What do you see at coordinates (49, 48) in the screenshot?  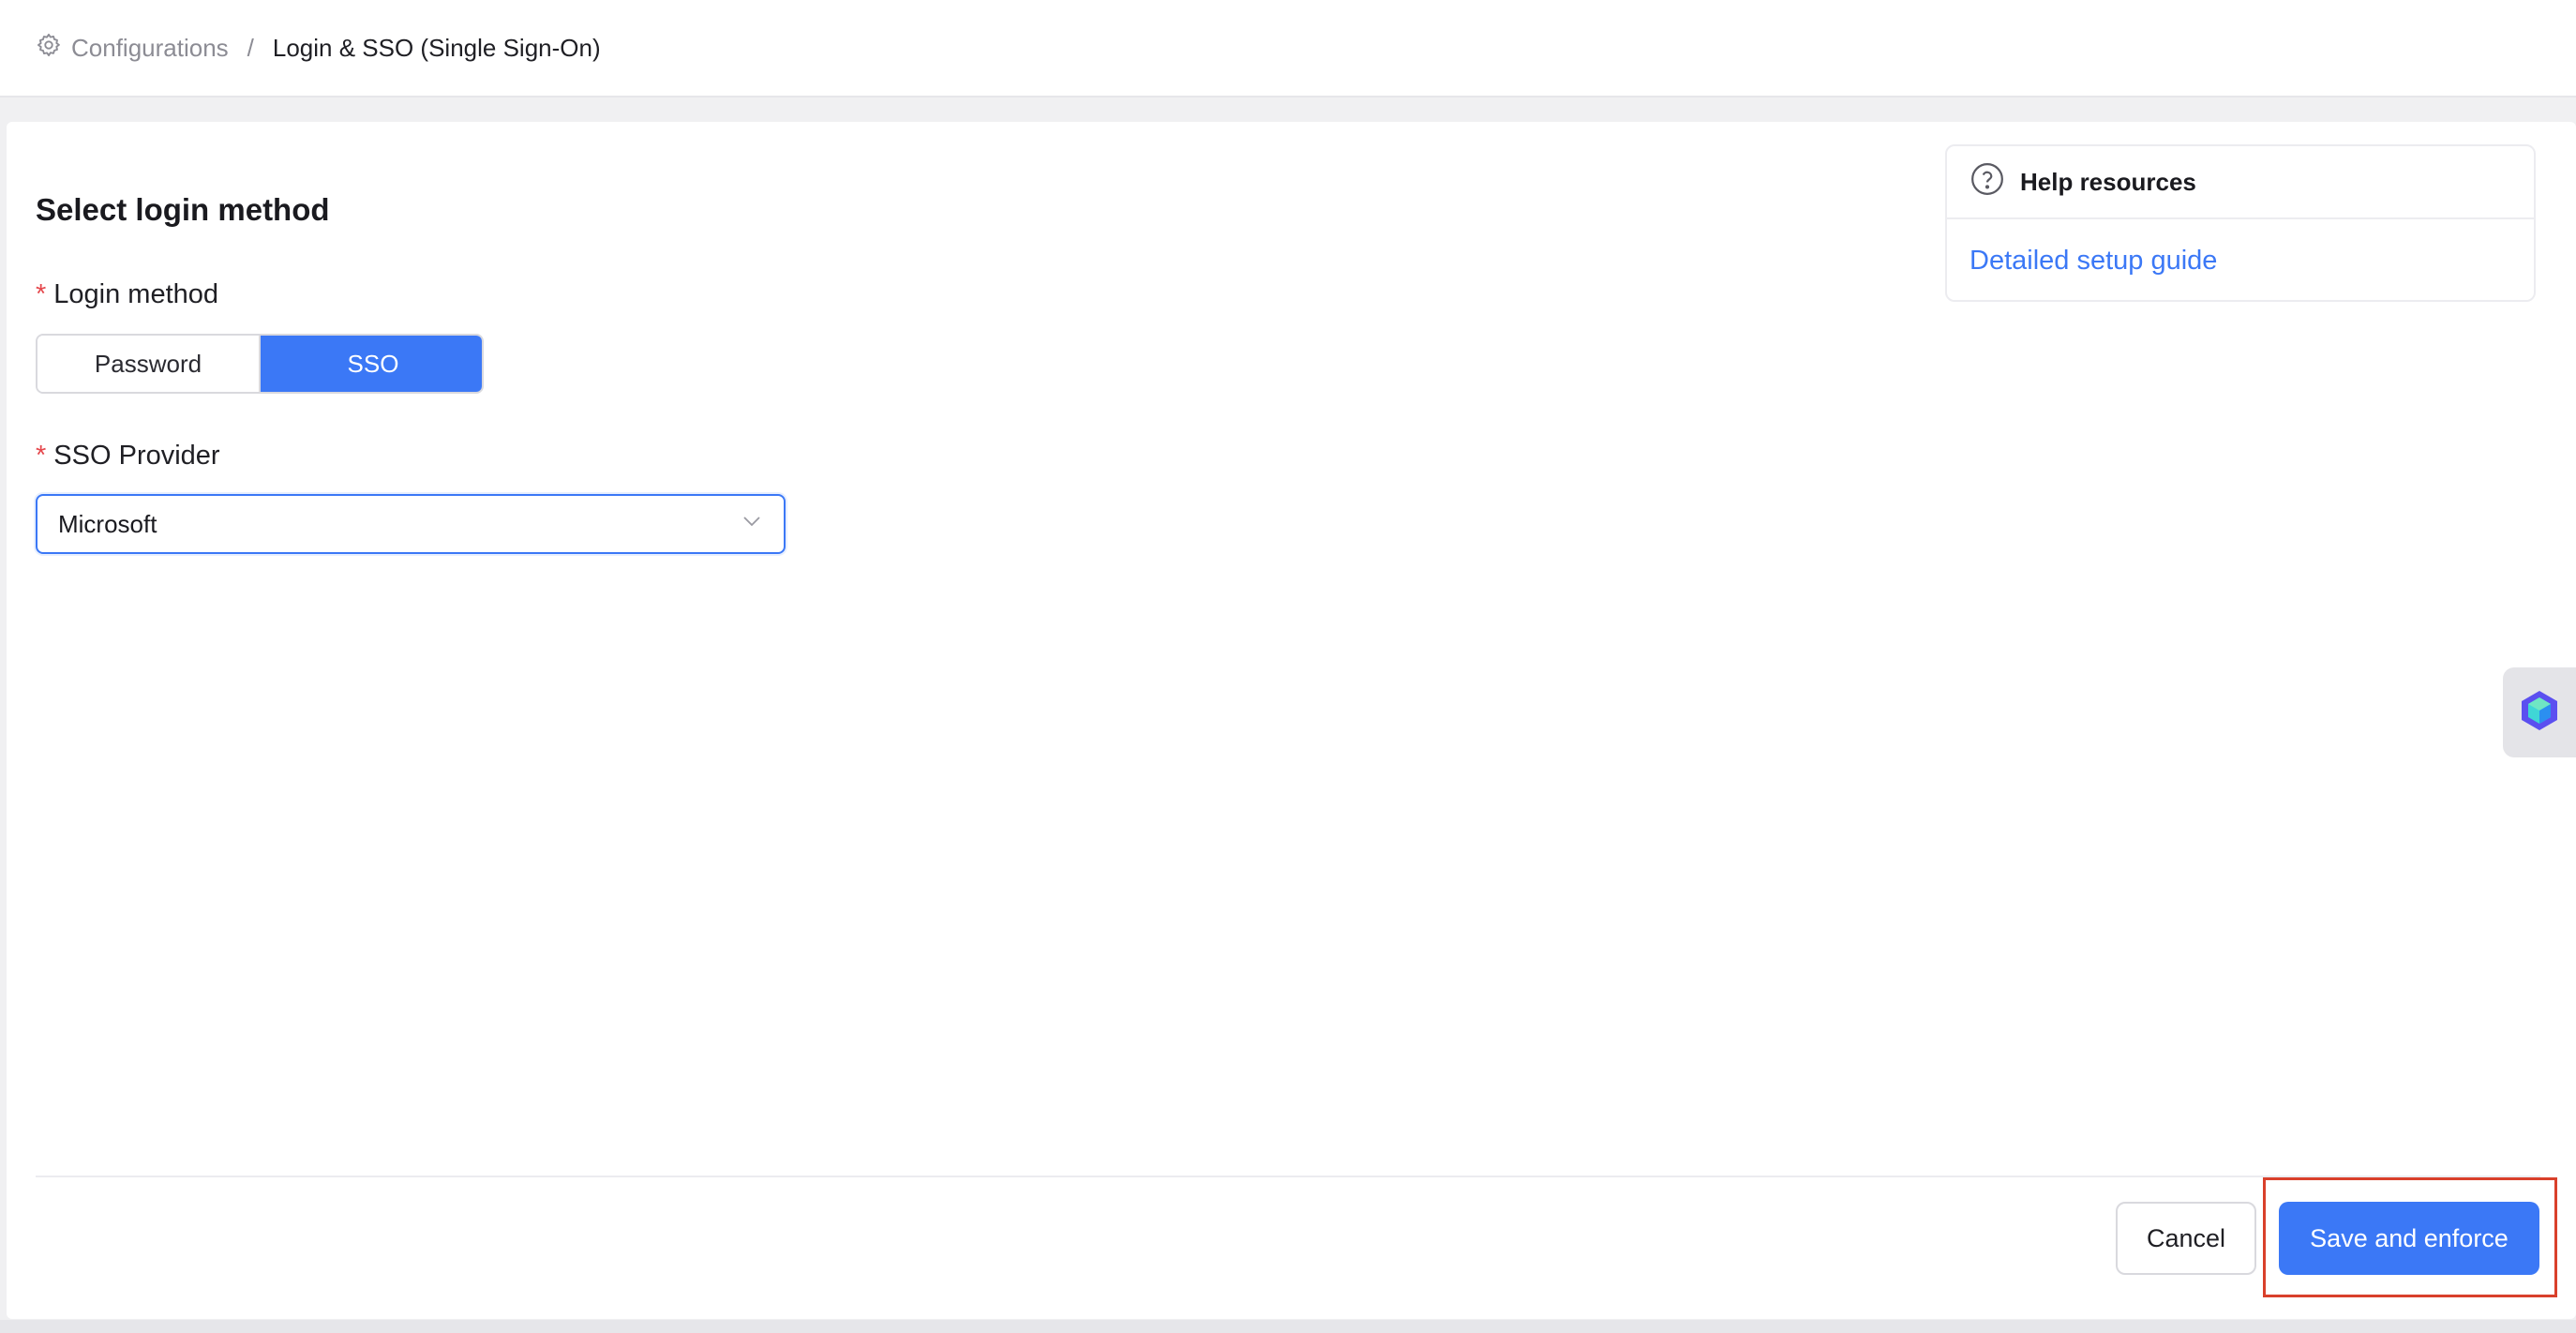 I see `gear-icon` at bounding box center [49, 48].